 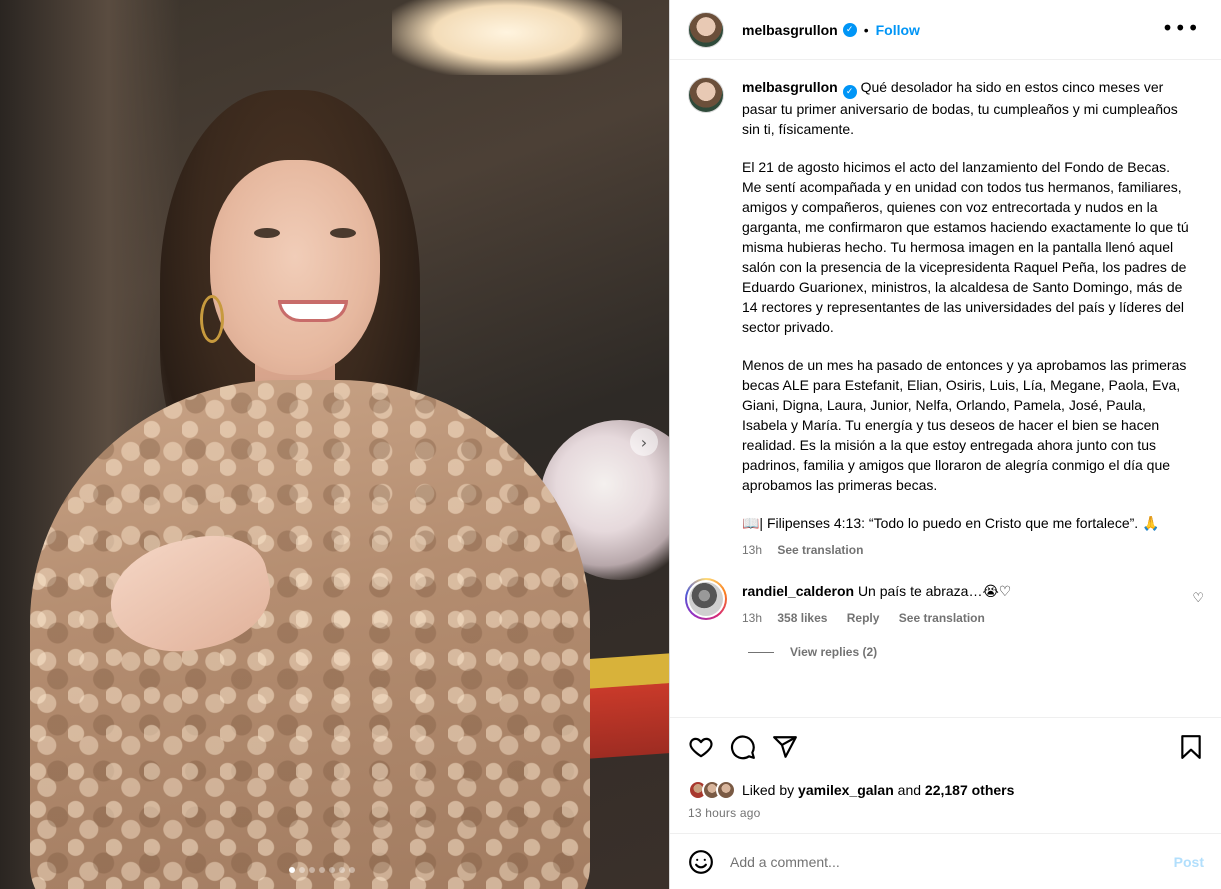 What do you see at coordinates (1191, 747) in the screenshot?
I see `bookmark-icon` at bounding box center [1191, 747].